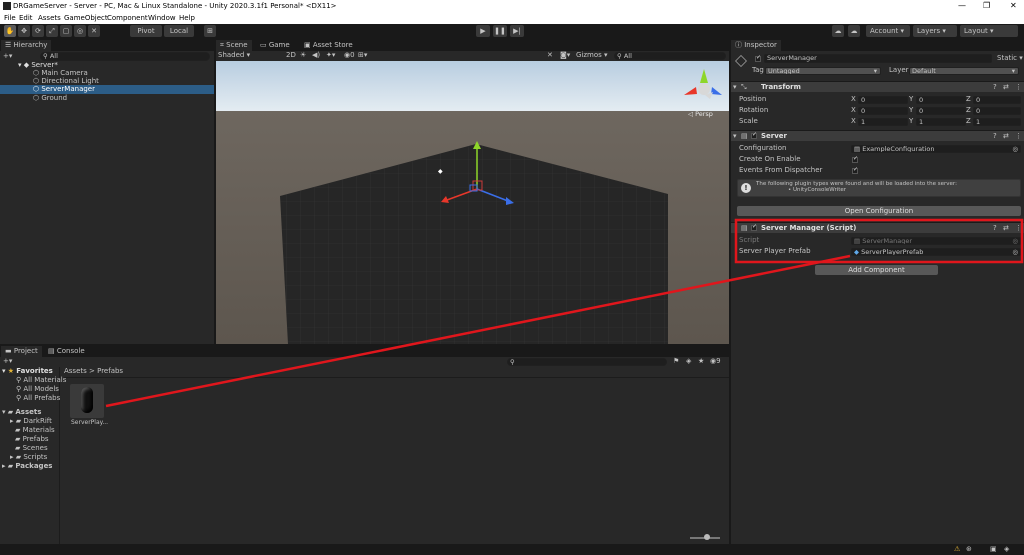 The image size is (1024, 555). What do you see at coordinates (879, 241) in the screenshot?
I see `highlight-box` at bounding box center [879, 241].